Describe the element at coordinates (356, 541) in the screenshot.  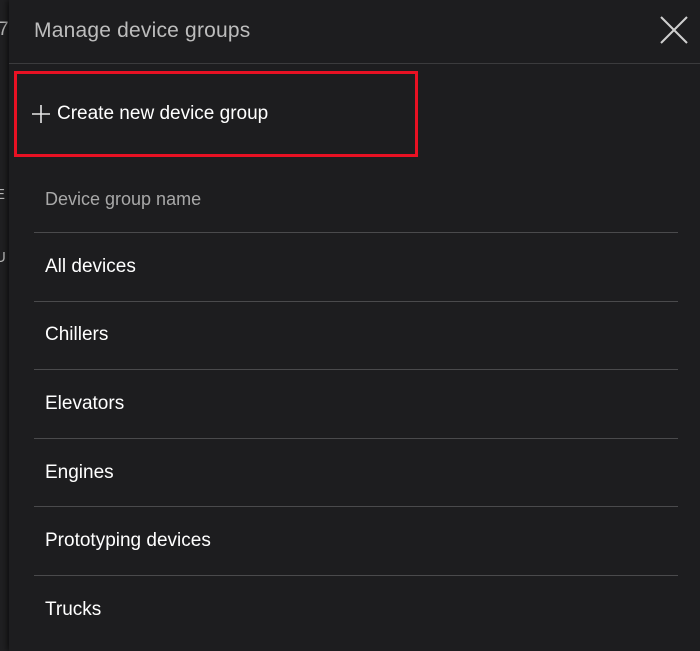
I see `table-row: Prototyping devices` at that location.